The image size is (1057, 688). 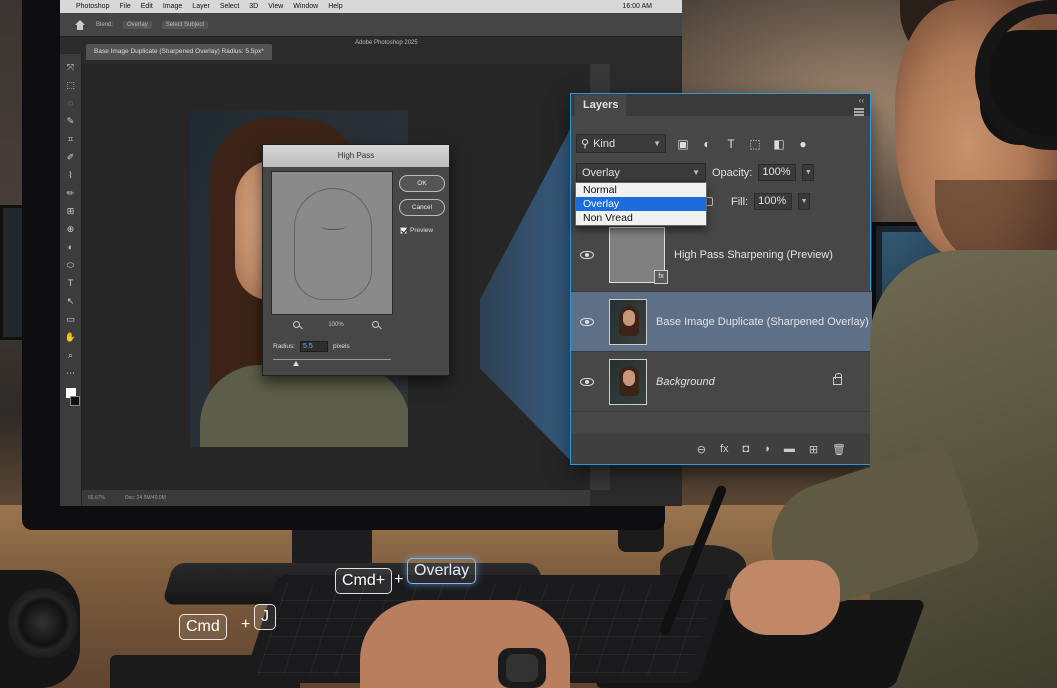 What do you see at coordinates (628, 381) in the screenshot?
I see `layer-thumbnail` at bounding box center [628, 381].